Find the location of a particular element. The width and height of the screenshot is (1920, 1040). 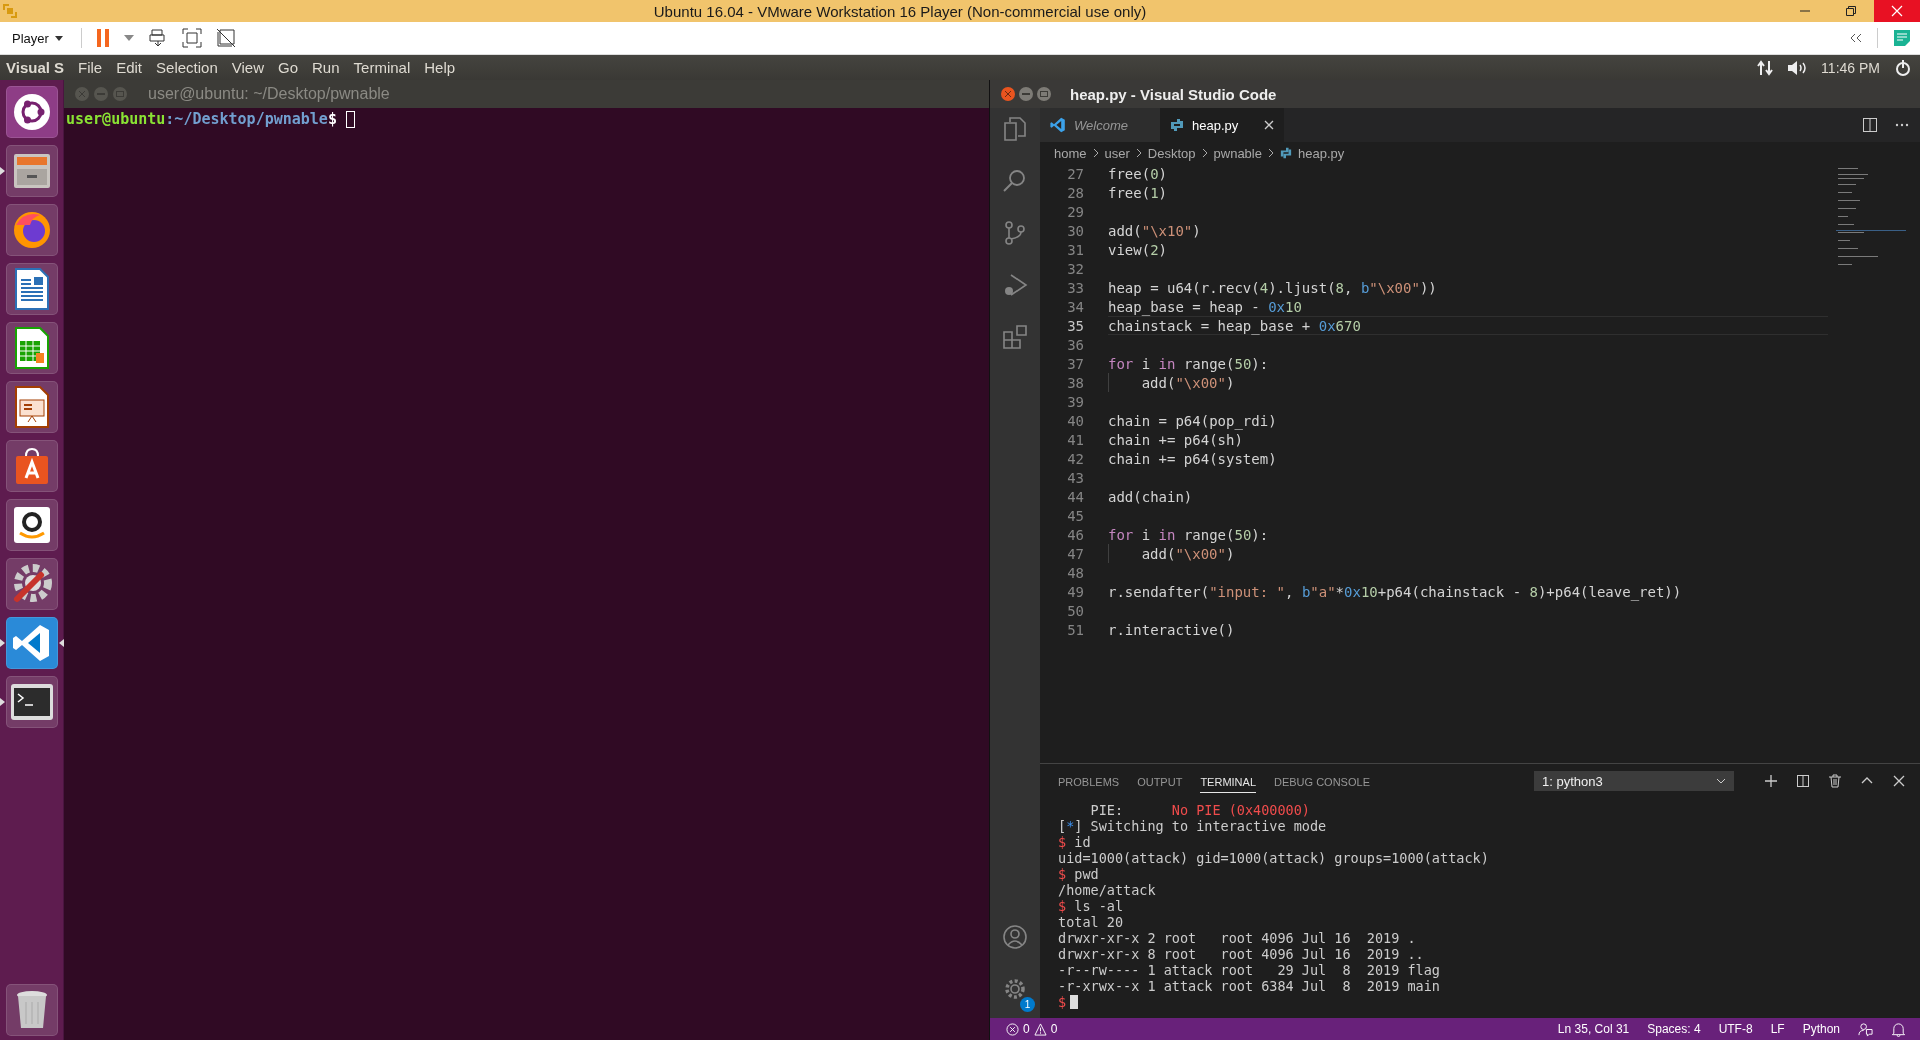

terminal-select: 1: python3 is located at coordinates (1634, 781).